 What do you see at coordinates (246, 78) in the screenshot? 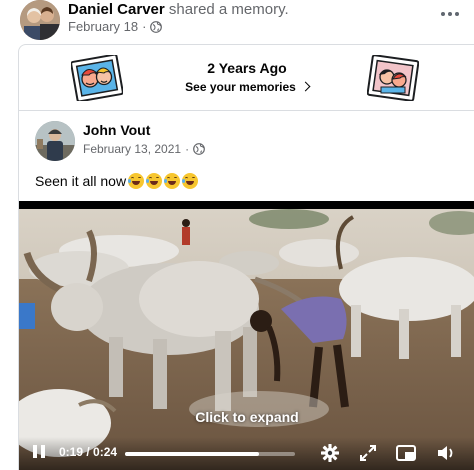
I see `memory-banner: 2 Years Ago See your memories` at bounding box center [246, 78].